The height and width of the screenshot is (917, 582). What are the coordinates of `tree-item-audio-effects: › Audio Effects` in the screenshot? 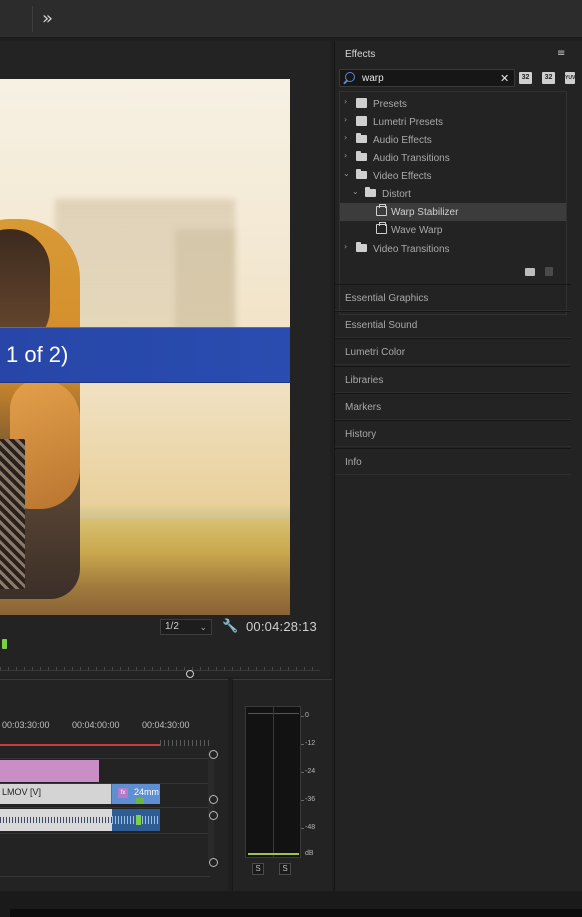 It's located at (453, 140).